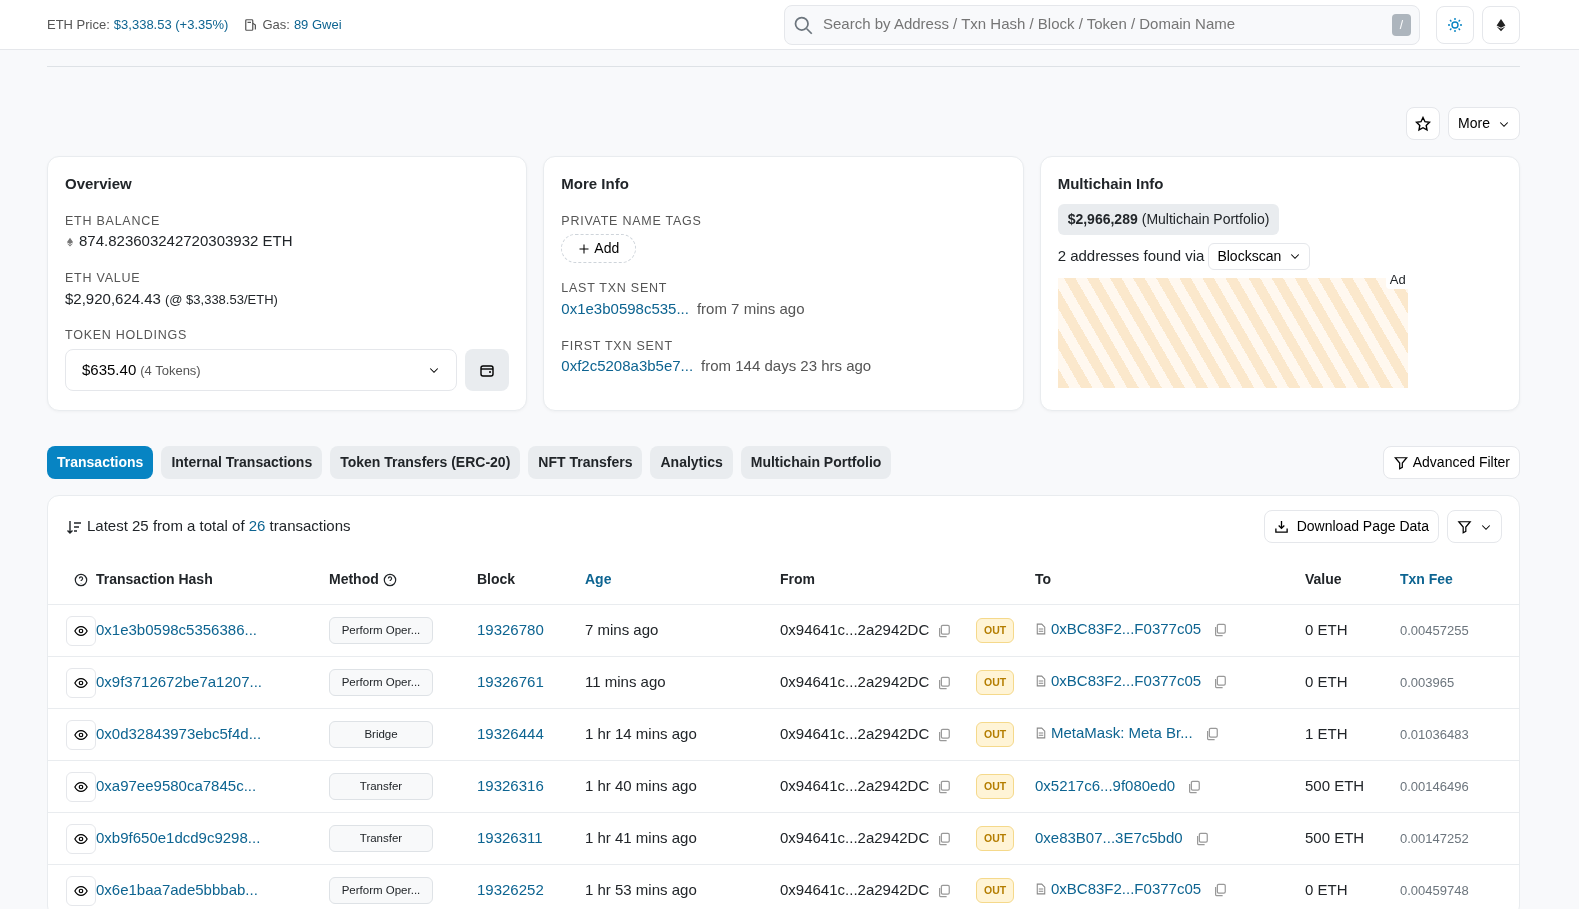 The height and width of the screenshot is (909, 1579). I want to click on column-header-link: Txn Fee, so click(1426, 579).